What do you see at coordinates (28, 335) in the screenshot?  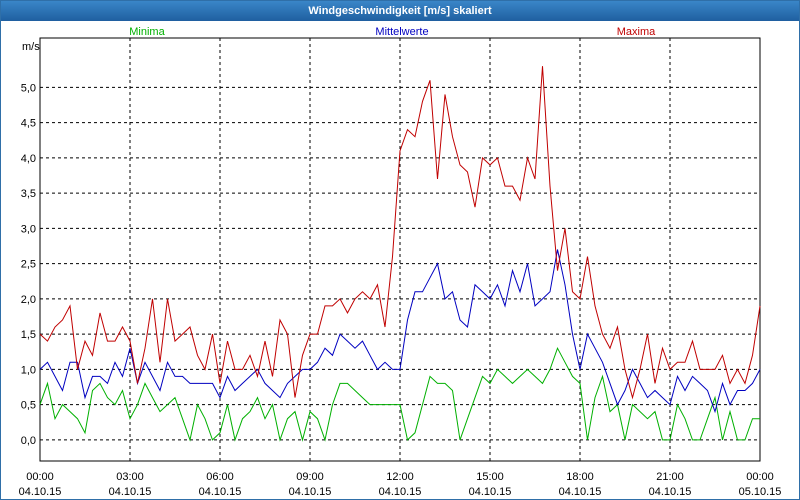 I see `y-tick-label: 1,5` at bounding box center [28, 335].